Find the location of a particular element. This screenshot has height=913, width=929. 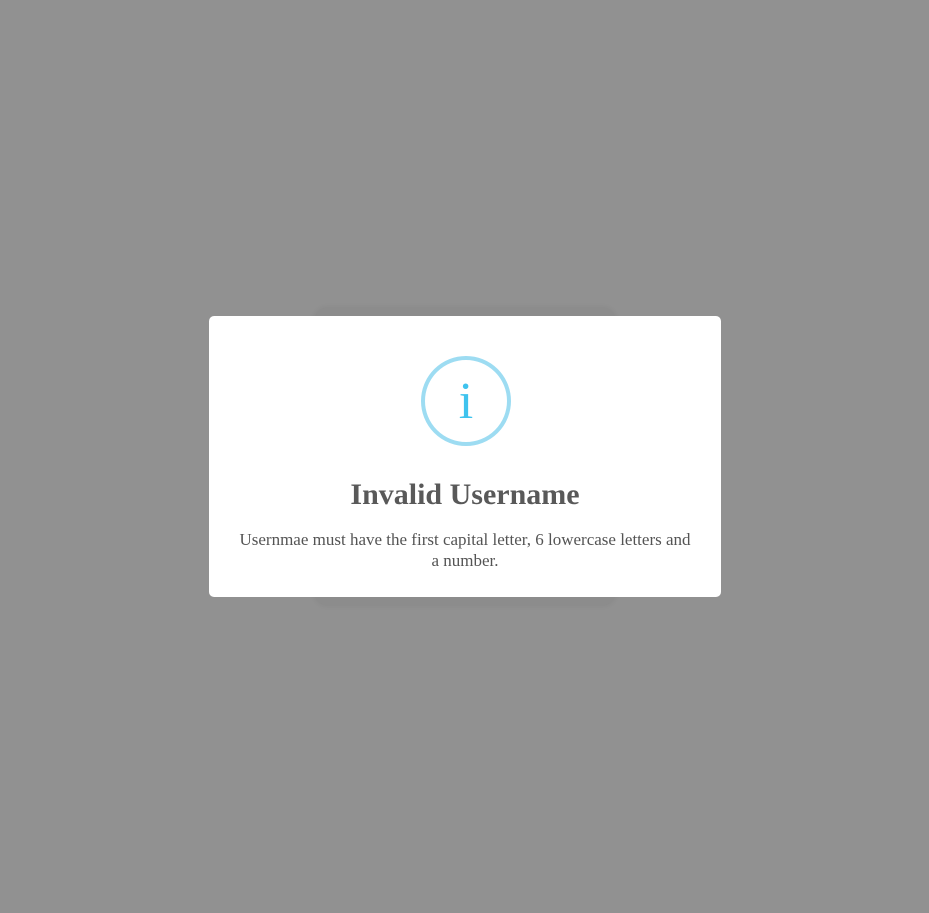

dialog-title: Invalid Username is located at coordinates (465, 494).